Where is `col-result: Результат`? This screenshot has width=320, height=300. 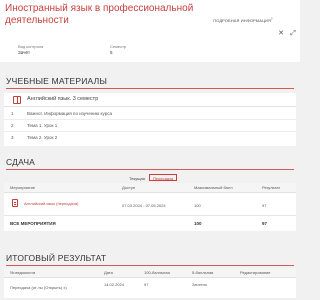
col-result: Результат is located at coordinates (271, 187).